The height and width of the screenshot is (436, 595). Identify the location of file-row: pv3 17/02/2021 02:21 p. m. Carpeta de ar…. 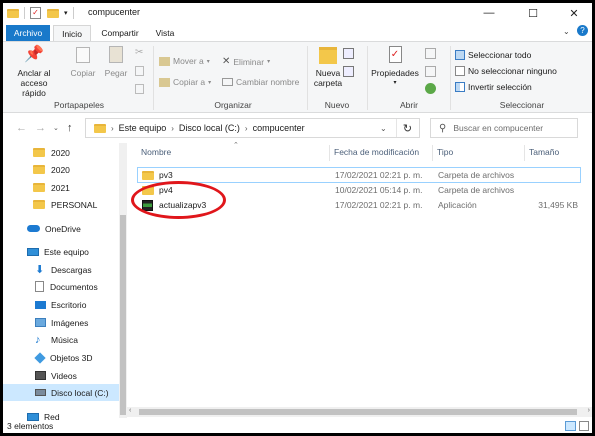
(359, 175).